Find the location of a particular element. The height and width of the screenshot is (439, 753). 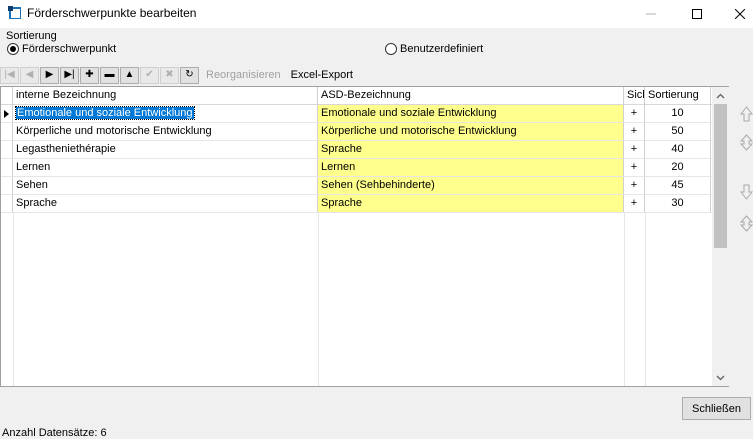

maximize-button is located at coordinates (697, 14).